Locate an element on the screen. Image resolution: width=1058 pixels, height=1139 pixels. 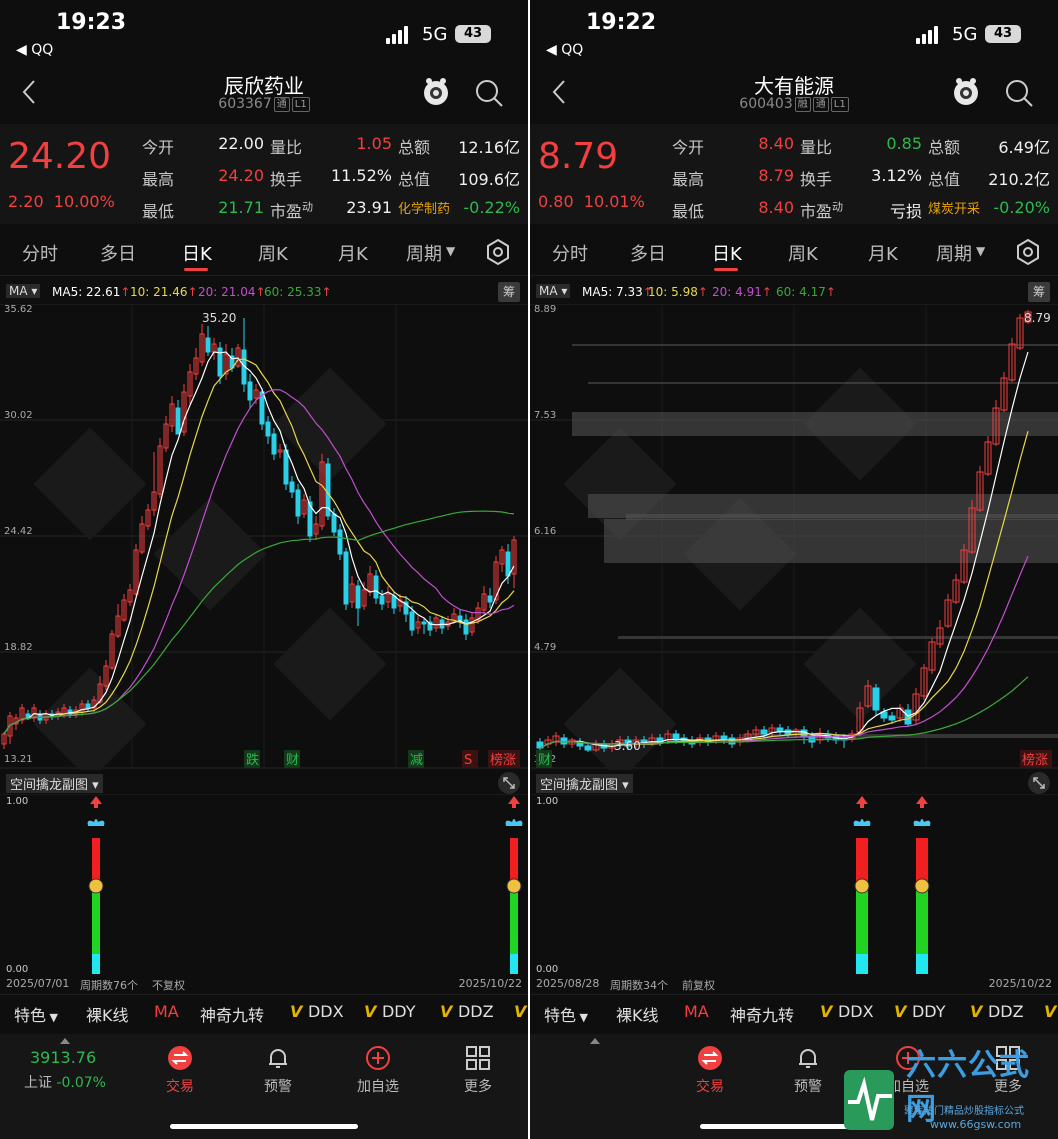
status-bar: 19:23 ◀ QQ 5G 43 is located at coordinates (264, 32).